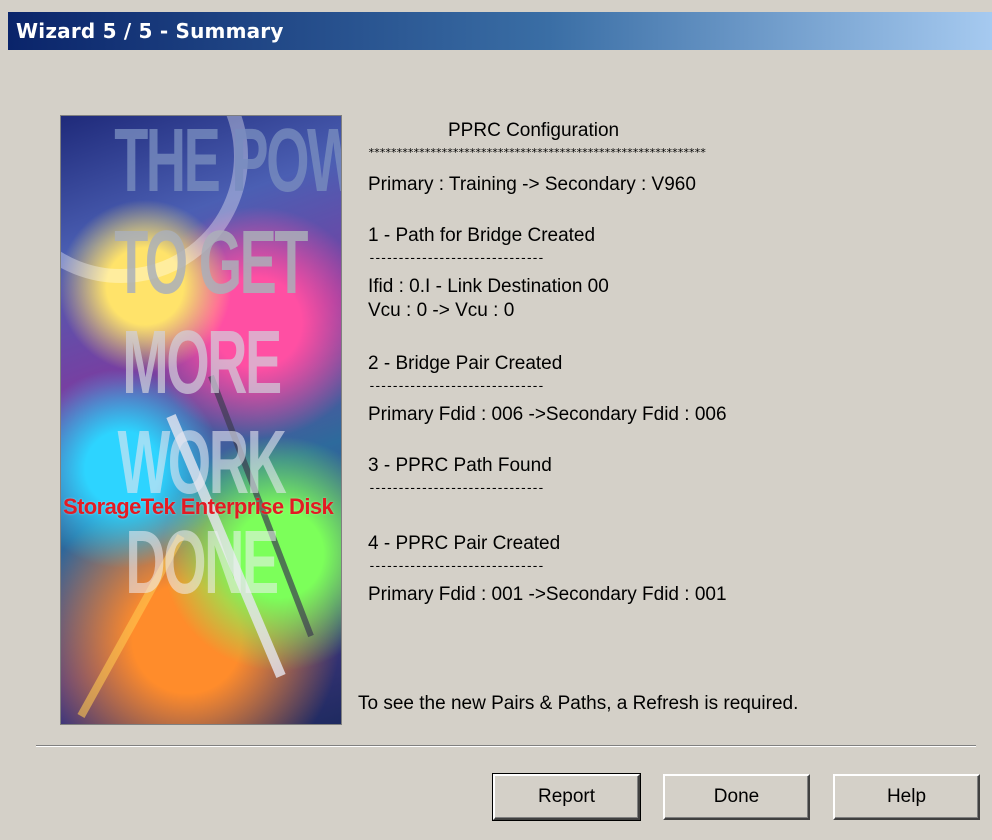  I want to click on step-title: 1 - Path for Bridge Created, so click(482, 235).